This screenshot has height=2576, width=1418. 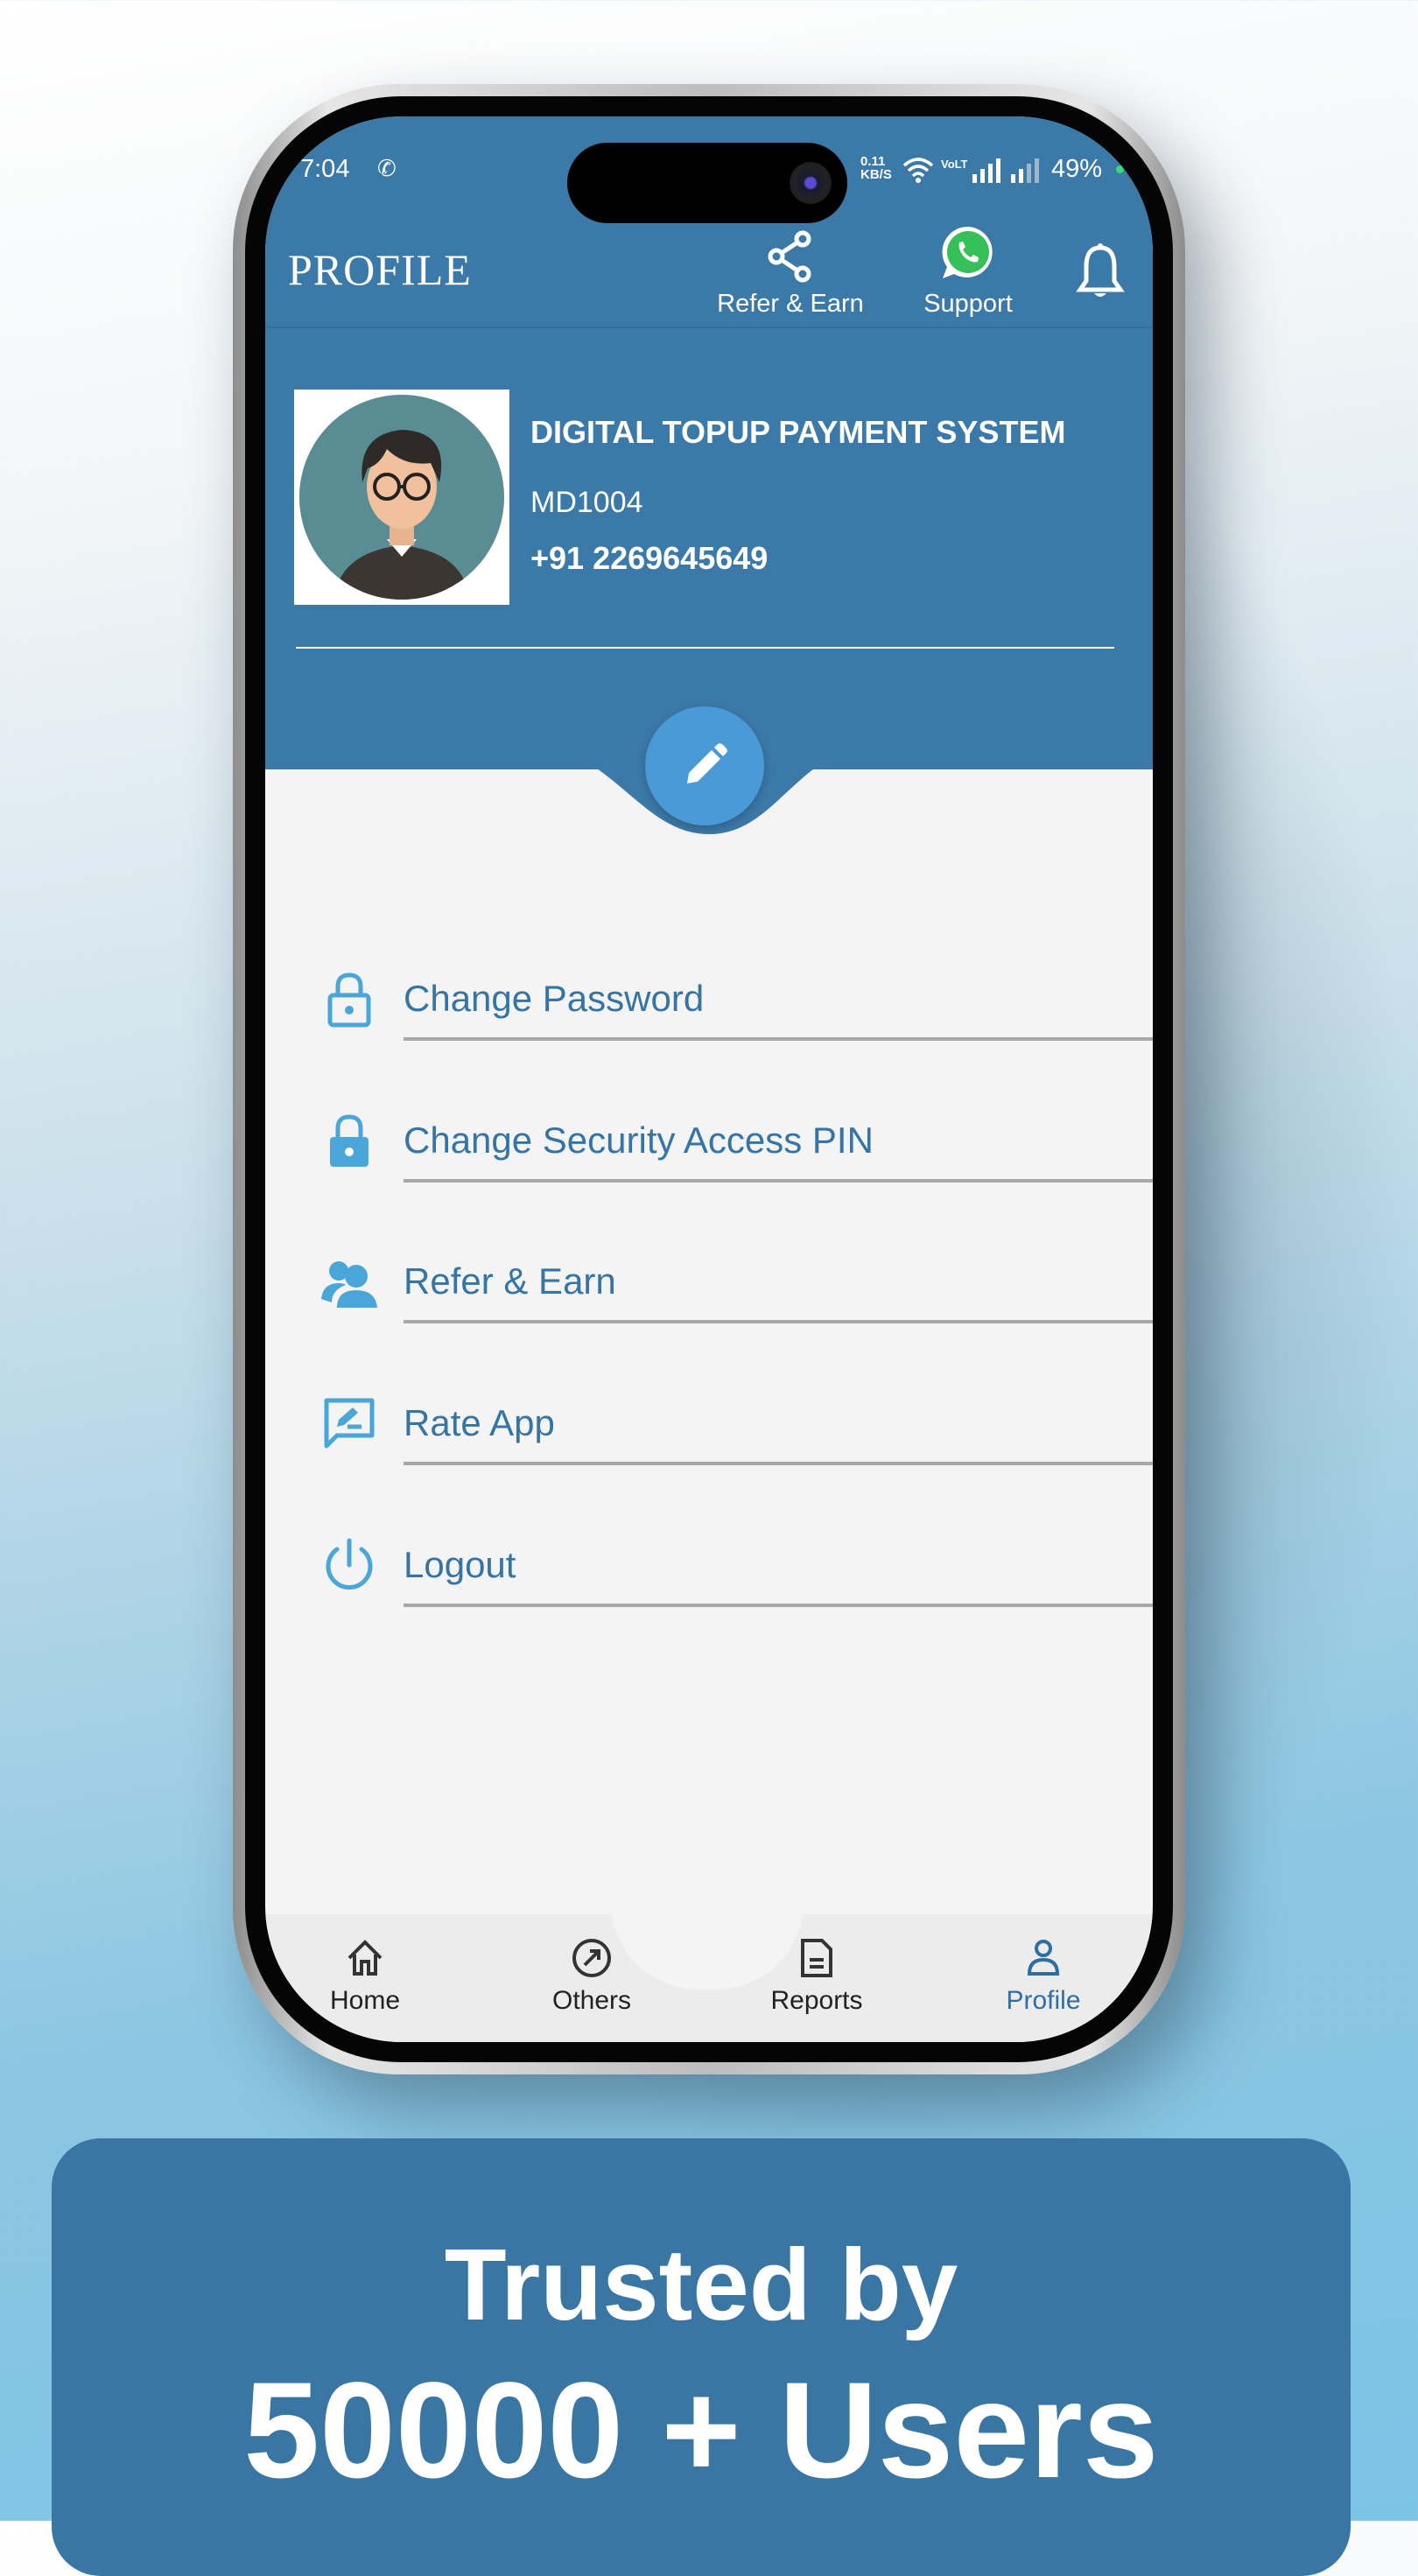 What do you see at coordinates (349, 1564) in the screenshot?
I see `power-icon` at bounding box center [349, 1564].